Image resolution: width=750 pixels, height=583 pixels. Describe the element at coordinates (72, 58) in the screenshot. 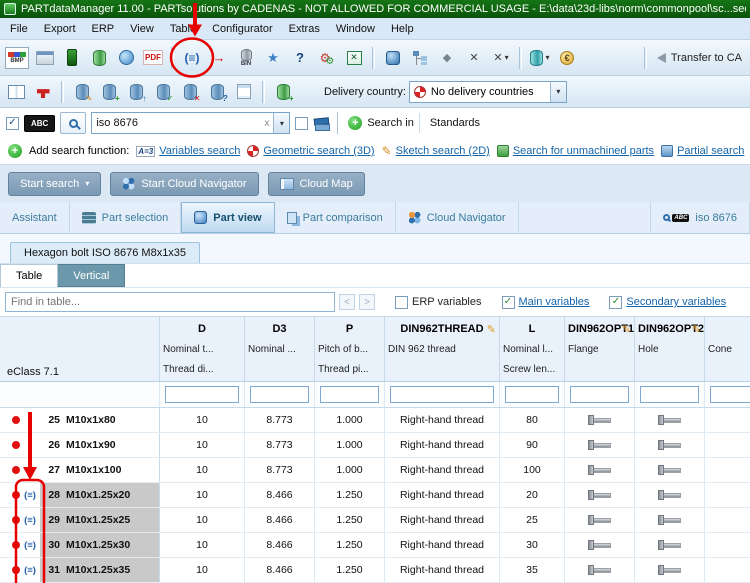

I see `battery-icon` at that location.